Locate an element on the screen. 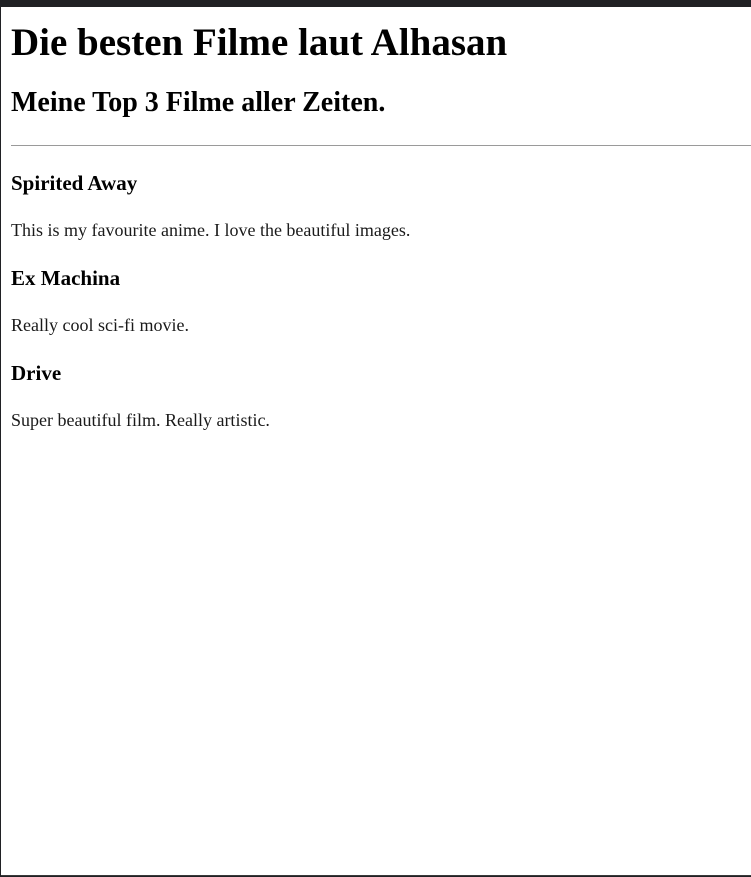  page-title: Die besten Filme laut Alhasan is located at coordinates (259, 42).